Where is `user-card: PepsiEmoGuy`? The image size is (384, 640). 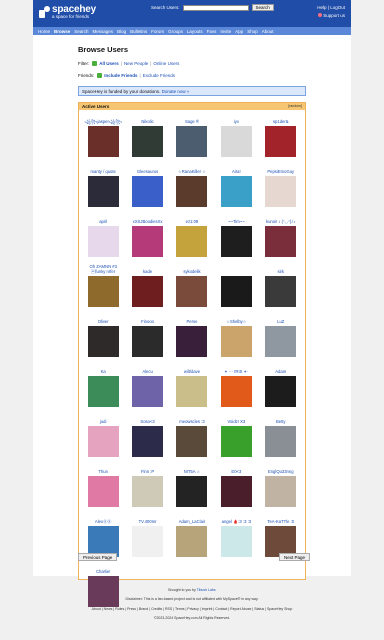 user-card: PepsiEmoGuy is located at coordinates (281, 188).